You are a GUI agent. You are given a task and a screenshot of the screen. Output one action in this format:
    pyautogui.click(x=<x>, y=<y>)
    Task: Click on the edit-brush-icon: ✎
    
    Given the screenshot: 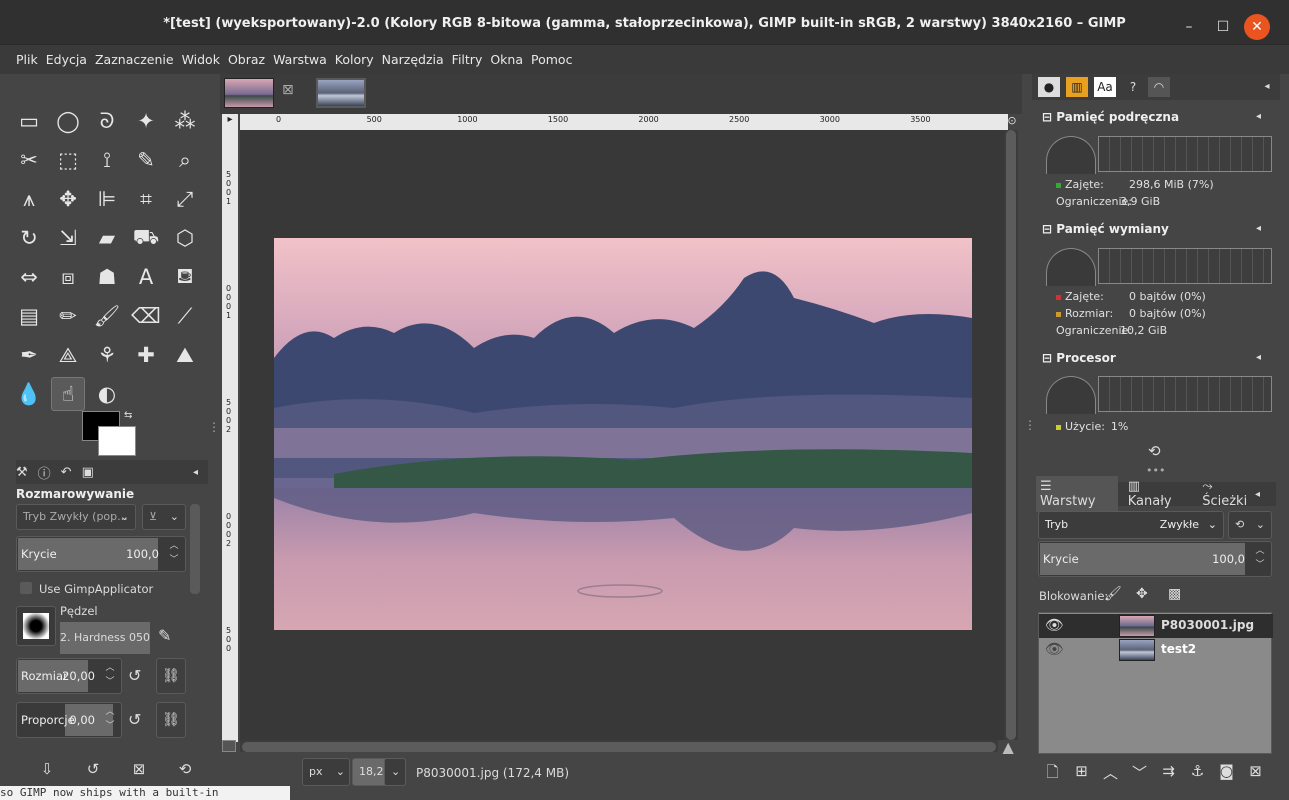 What is the action you would take?
    pyautogui.click(x=164, y=635)
    